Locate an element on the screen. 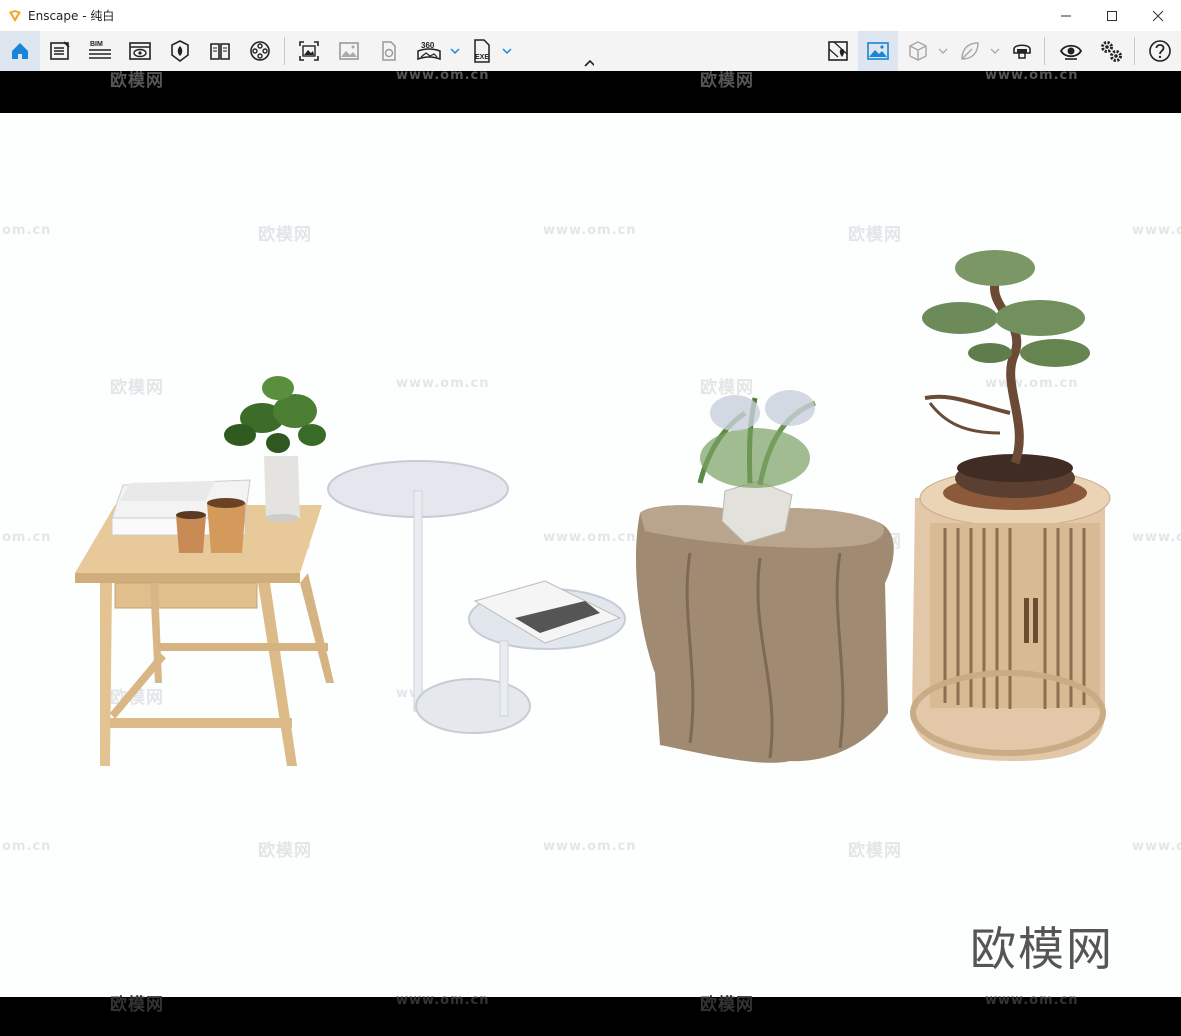  help-button is located at coordinates (1160, 51).